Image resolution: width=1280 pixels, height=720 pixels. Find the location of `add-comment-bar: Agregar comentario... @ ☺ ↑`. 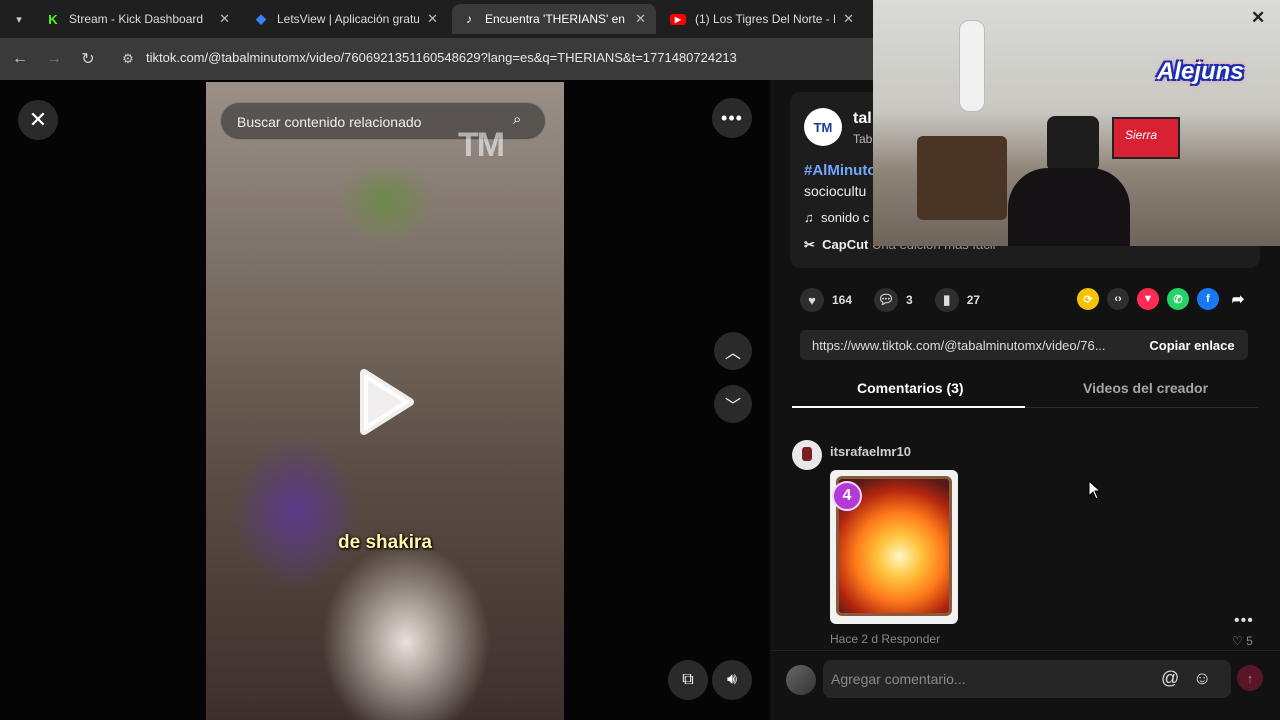

add-comment-bar: Agregar comentario... @ ☺ ↑ is located at coordinates (1025, 685).